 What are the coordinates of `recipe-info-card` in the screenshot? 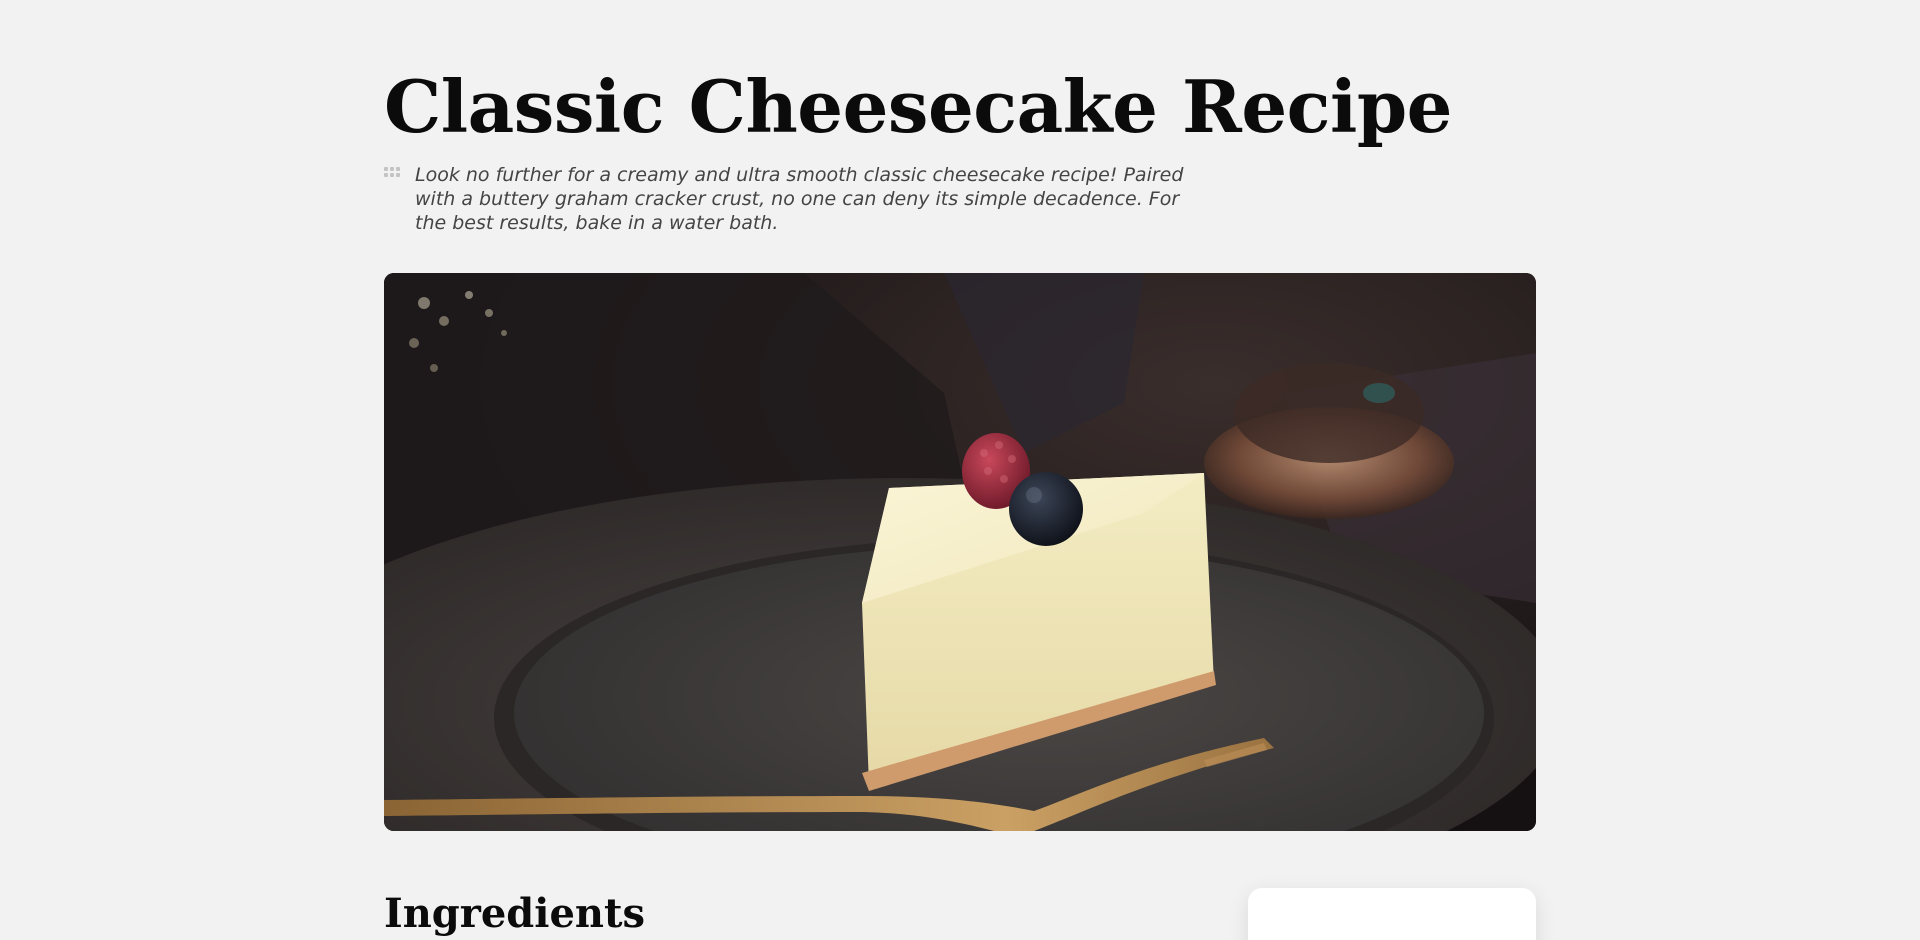 It's located at (1392, 914).